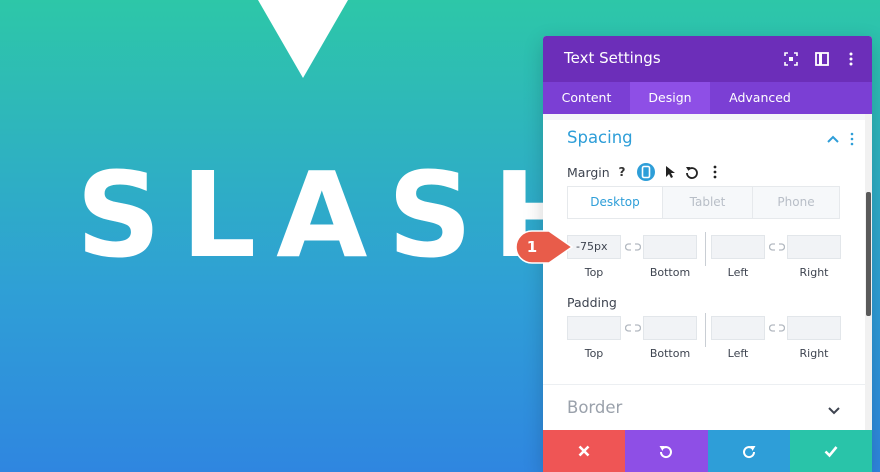 The height and width of the screenshot is (472, 880). I want to click on cursor-icon, so click(670, 172).